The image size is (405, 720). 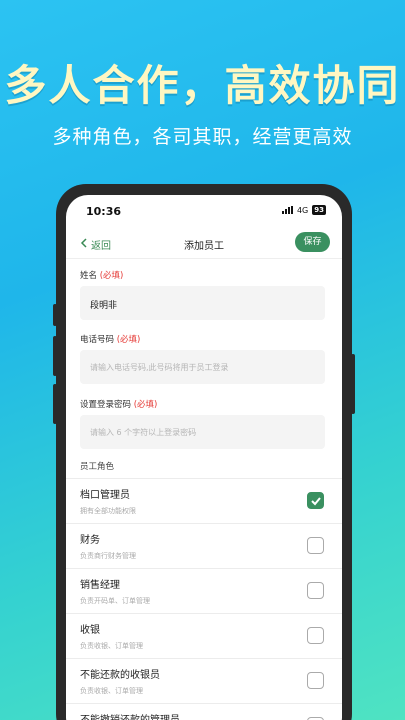 I want to click on status-time: 10:36, so click(x=104, y=211).